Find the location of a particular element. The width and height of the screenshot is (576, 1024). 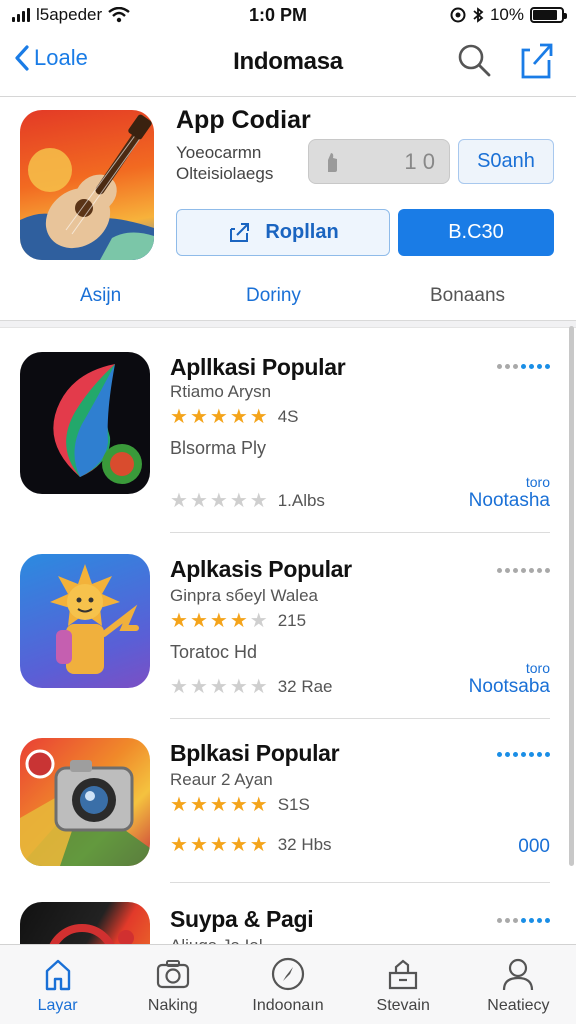

app-description: Toratoc Hd is located at coordinates (214, 652).